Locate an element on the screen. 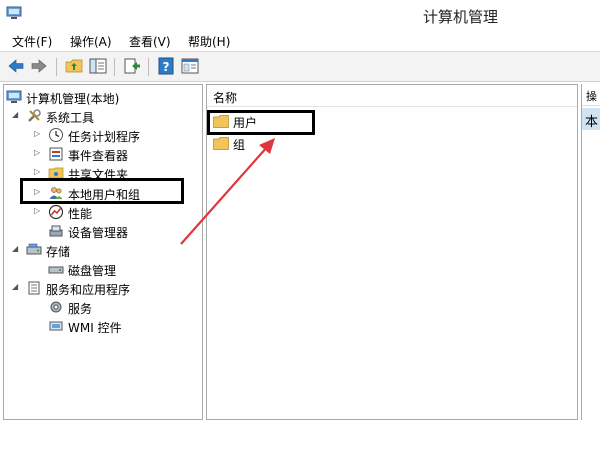  tree-item-task-scheduler: ▷ 任务计划程序 is located at coordinates (115, 135).